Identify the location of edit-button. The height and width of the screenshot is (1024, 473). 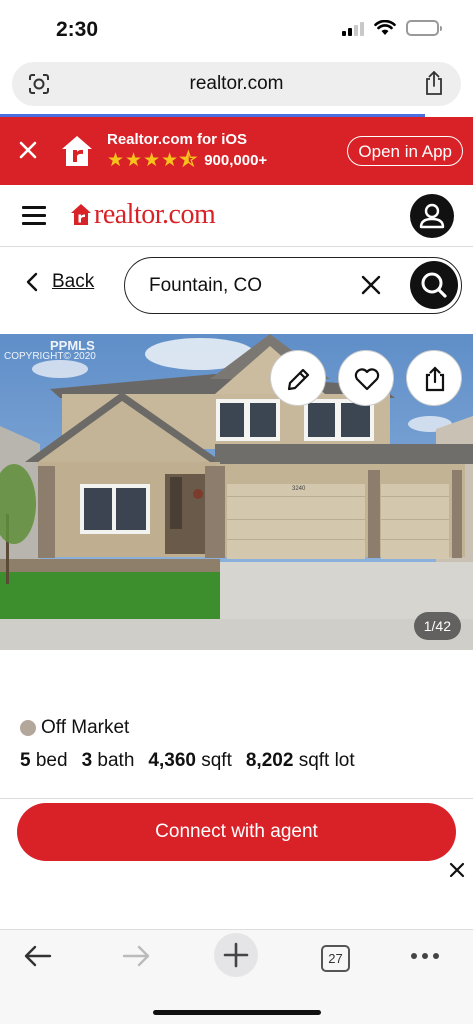
(298, 378).